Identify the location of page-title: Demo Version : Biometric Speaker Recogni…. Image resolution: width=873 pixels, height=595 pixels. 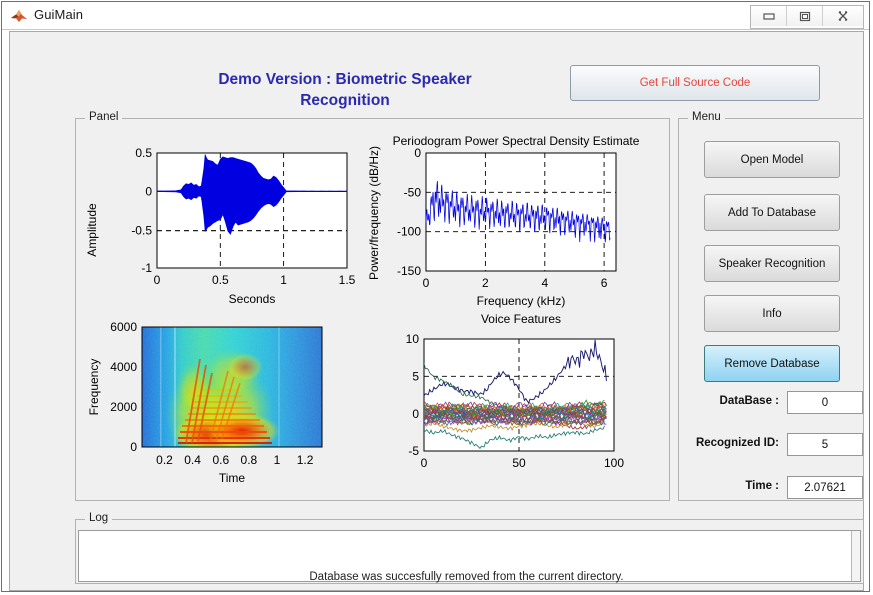
(345, 91).